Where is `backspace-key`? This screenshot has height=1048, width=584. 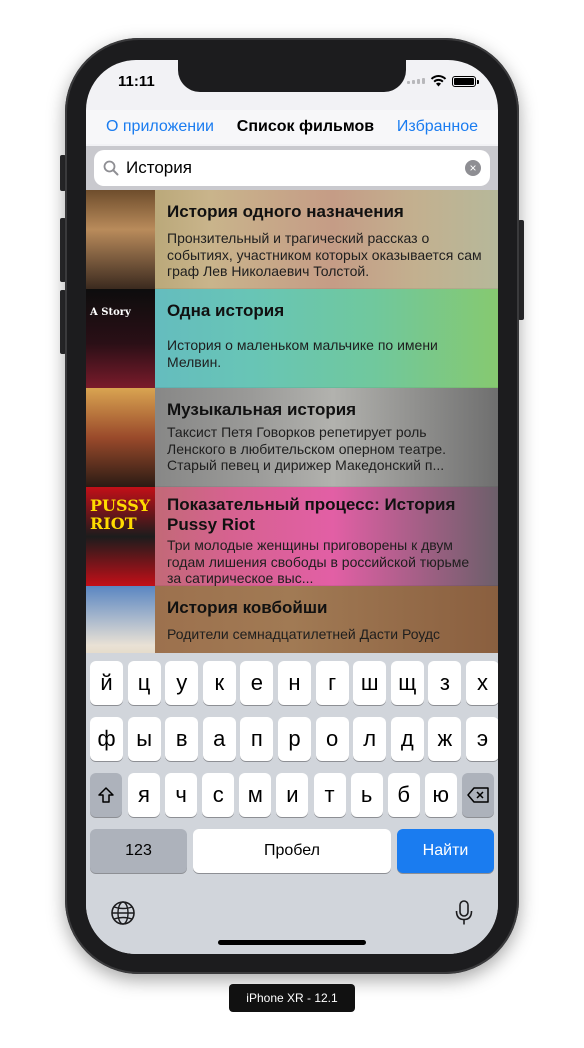 backspace-key is located at coordinates (478, 795).